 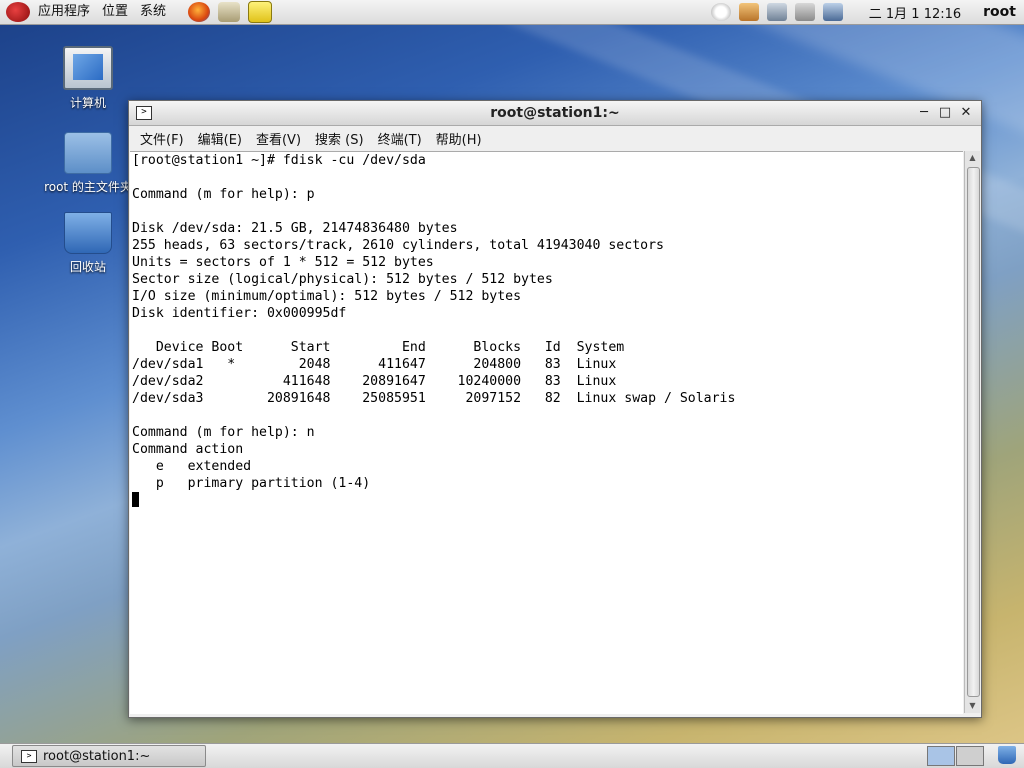 What do you see at coordinates (832, 12) in the screenshot?
I see `display-icon` at bounding box center [832, 12].